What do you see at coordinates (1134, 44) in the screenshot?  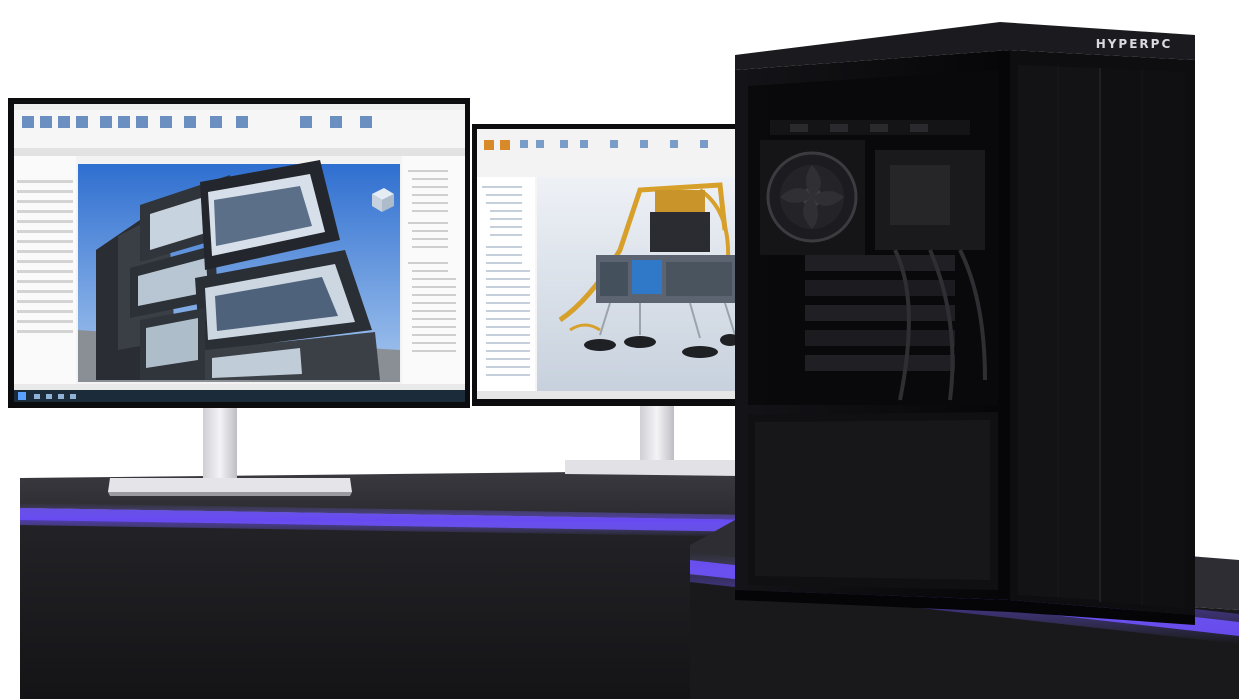 I see `brand-logo: HYPERPC` at bounding box center [1134, 44].